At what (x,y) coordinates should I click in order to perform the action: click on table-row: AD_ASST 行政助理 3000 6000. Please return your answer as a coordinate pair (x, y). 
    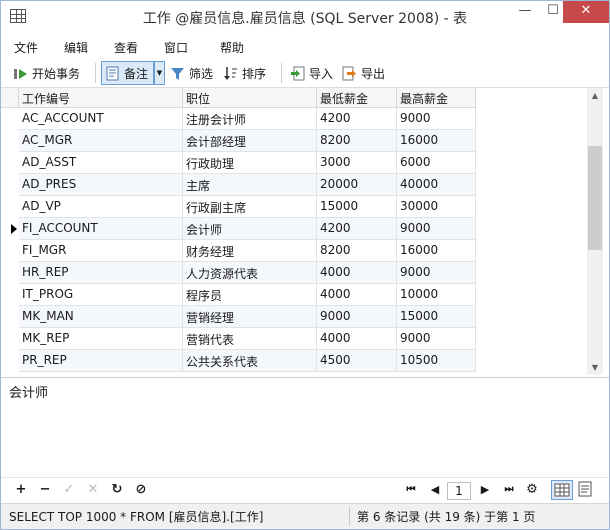
    Looking at the image, I should click on (238, 163).